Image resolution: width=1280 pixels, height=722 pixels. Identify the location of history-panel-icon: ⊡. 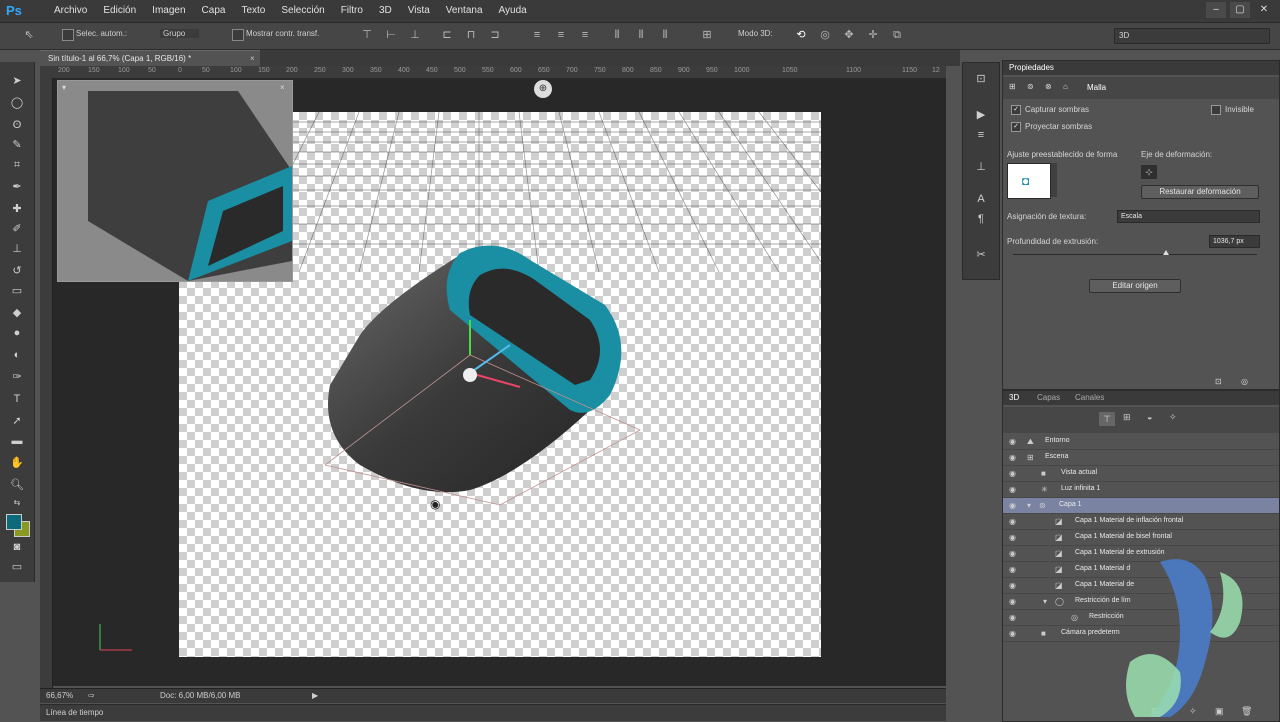
(981, 79).